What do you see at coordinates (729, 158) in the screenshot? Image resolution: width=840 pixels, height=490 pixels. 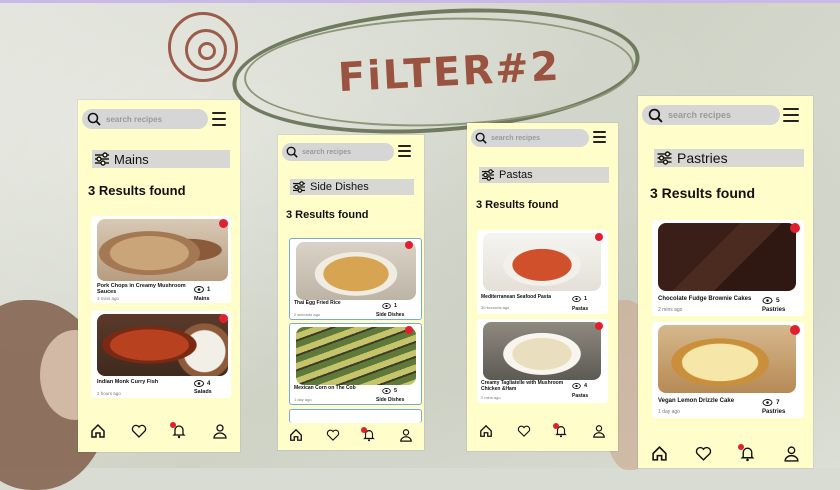 I see `filter-pill: Pastries` at bounding box center [729, 158].